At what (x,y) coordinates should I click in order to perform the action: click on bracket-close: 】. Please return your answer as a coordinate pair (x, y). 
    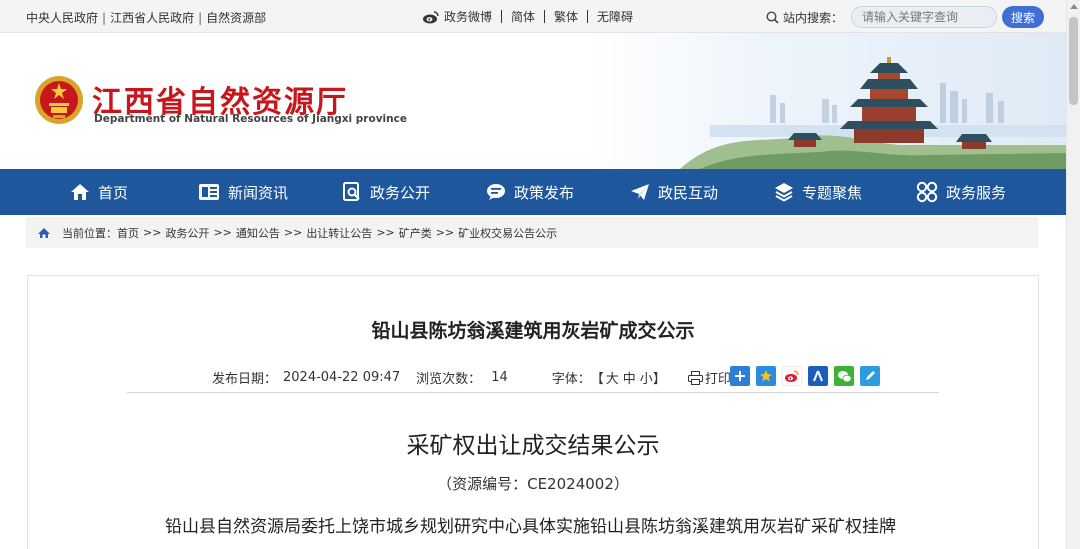
    Looking at the image, I should click on (659, 379).